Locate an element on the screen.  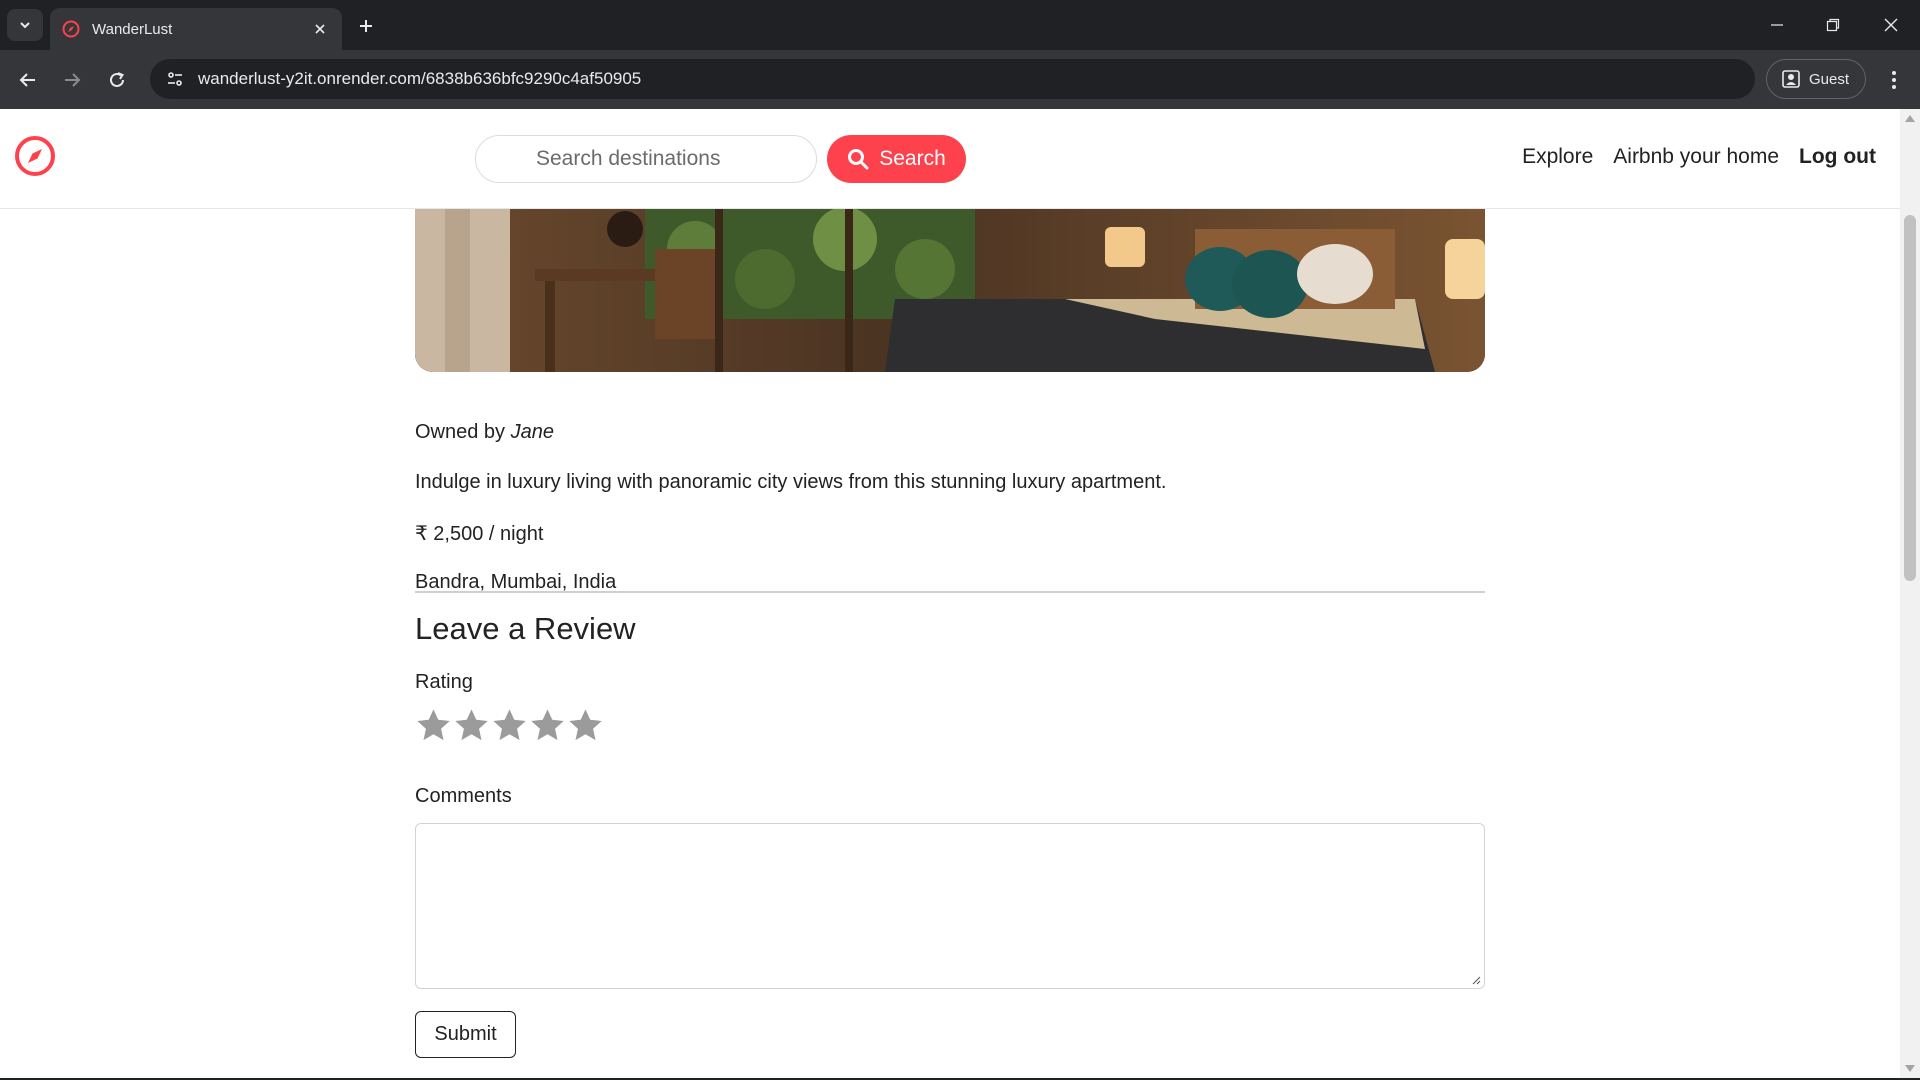
forward-button is located at coordinates (72, 80).